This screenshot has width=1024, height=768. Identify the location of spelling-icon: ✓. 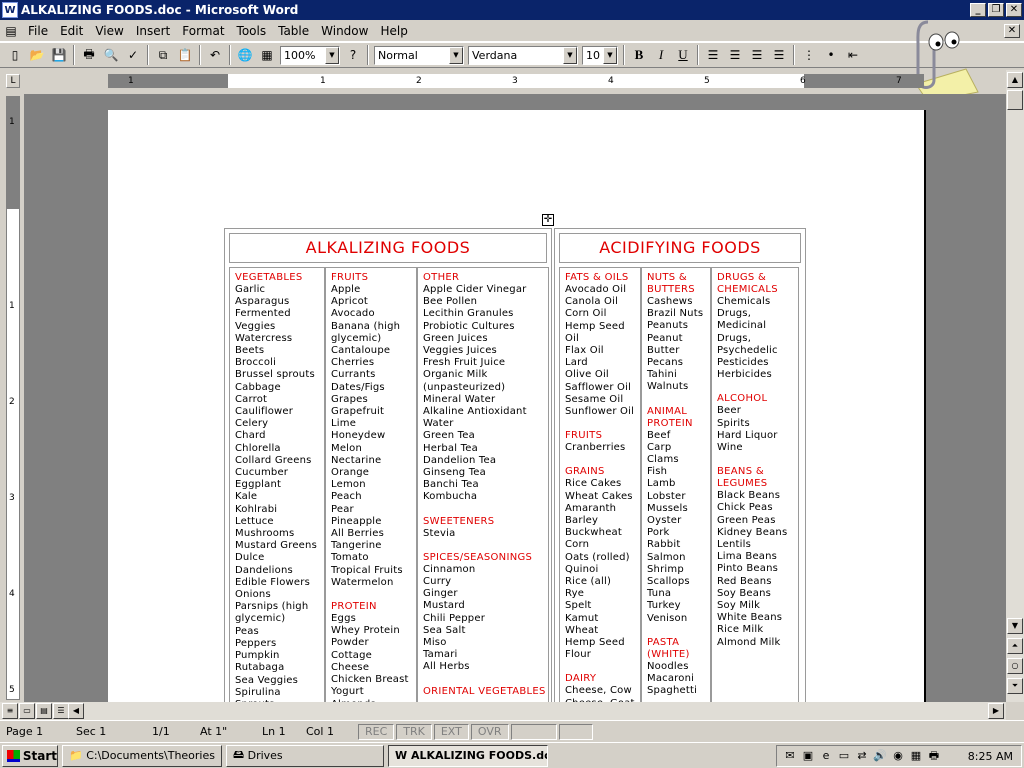
(133, 55).